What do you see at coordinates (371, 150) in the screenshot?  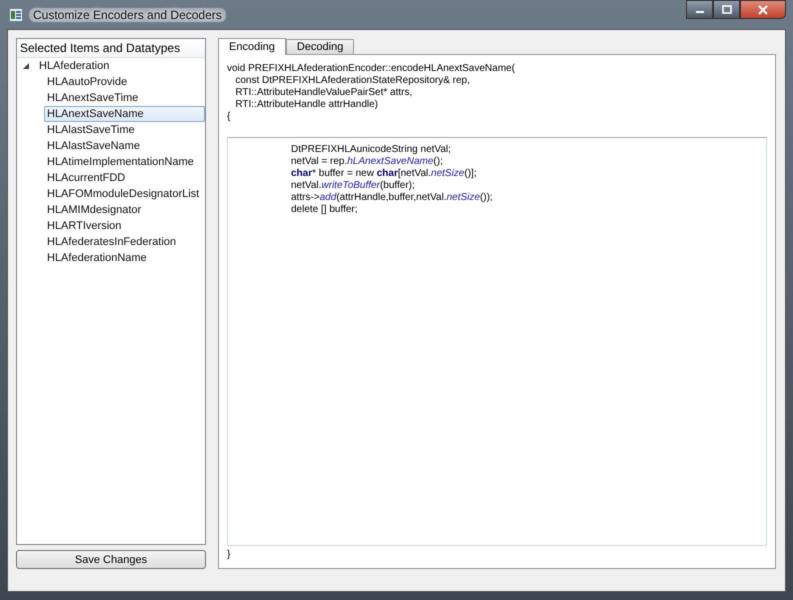 I see `code-line: DtPREFIXHLAunicodeString netVal;` at bounding box center [371, 150].